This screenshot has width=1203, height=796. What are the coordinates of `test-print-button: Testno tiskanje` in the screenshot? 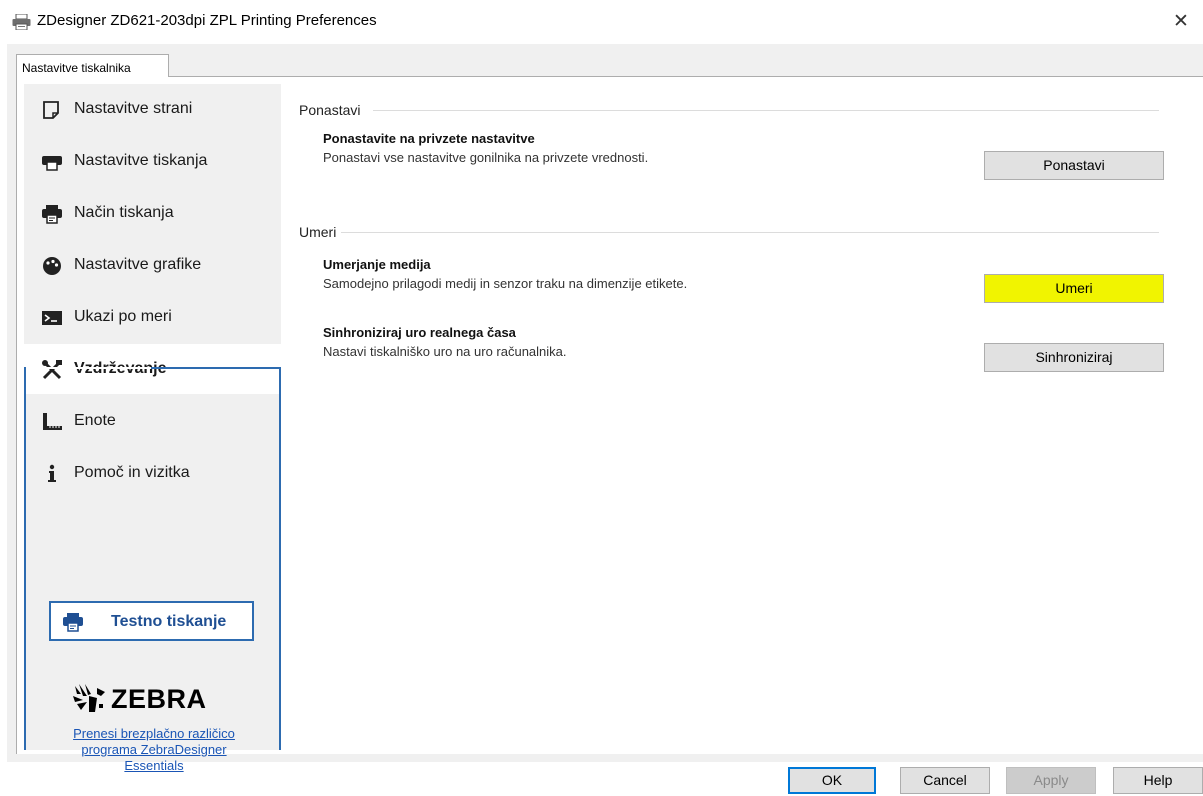 It's located at (151, 621).